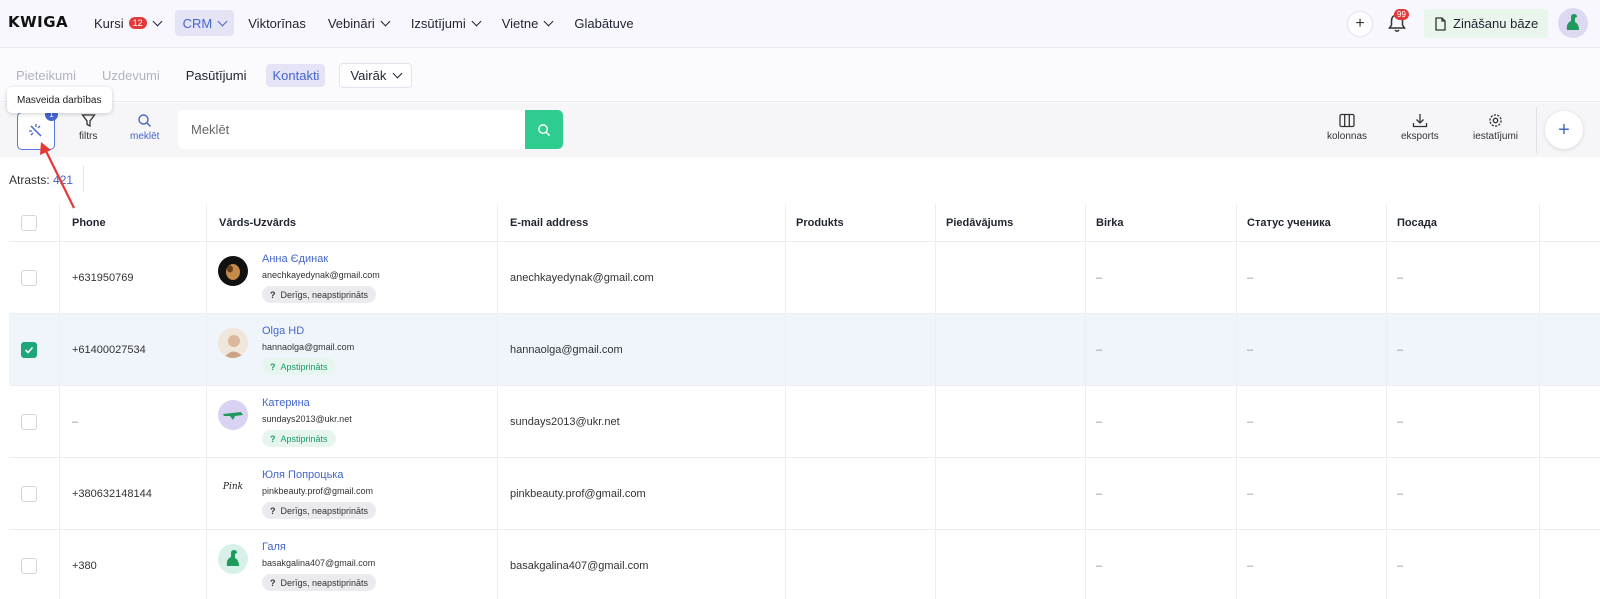  I want to click on contact-name-link: Катерина, so click(307, 403).